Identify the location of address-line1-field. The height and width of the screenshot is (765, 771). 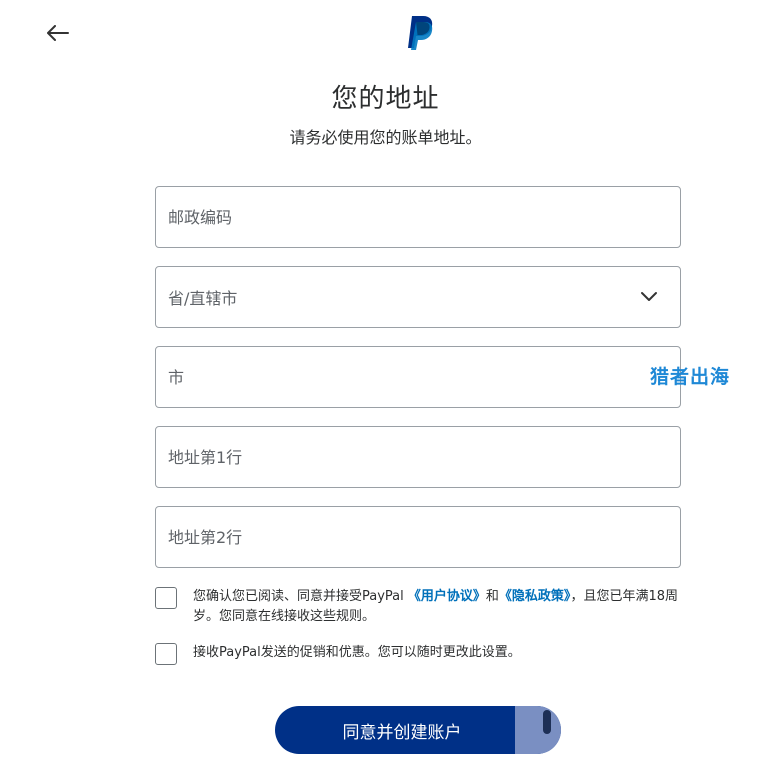
(418, 457).